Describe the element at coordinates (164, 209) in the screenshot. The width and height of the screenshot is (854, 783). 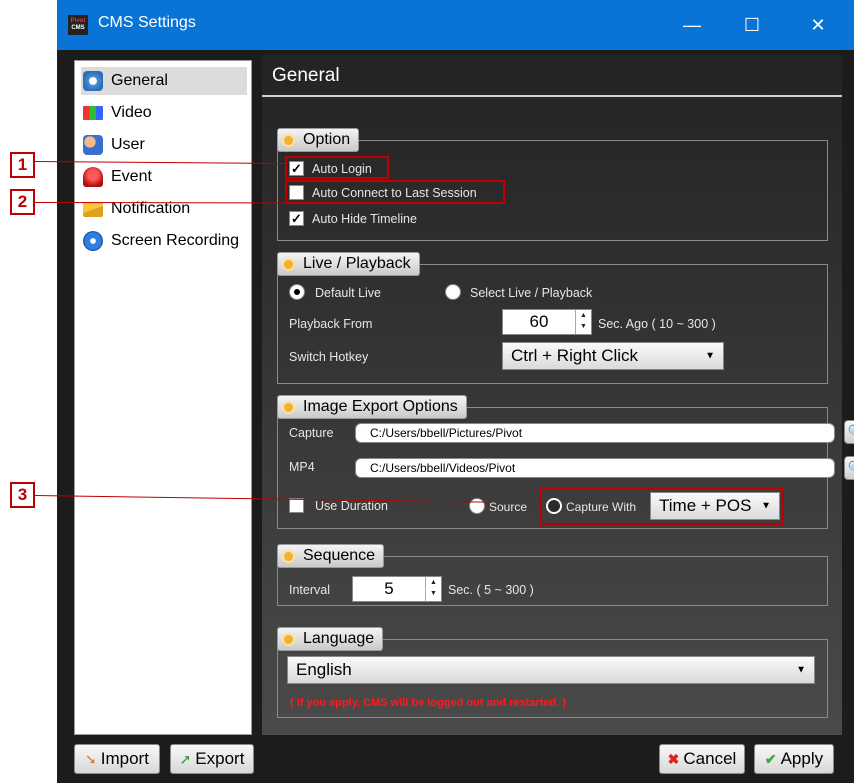
I see `sidebar-item-notification: Notification` at that location.